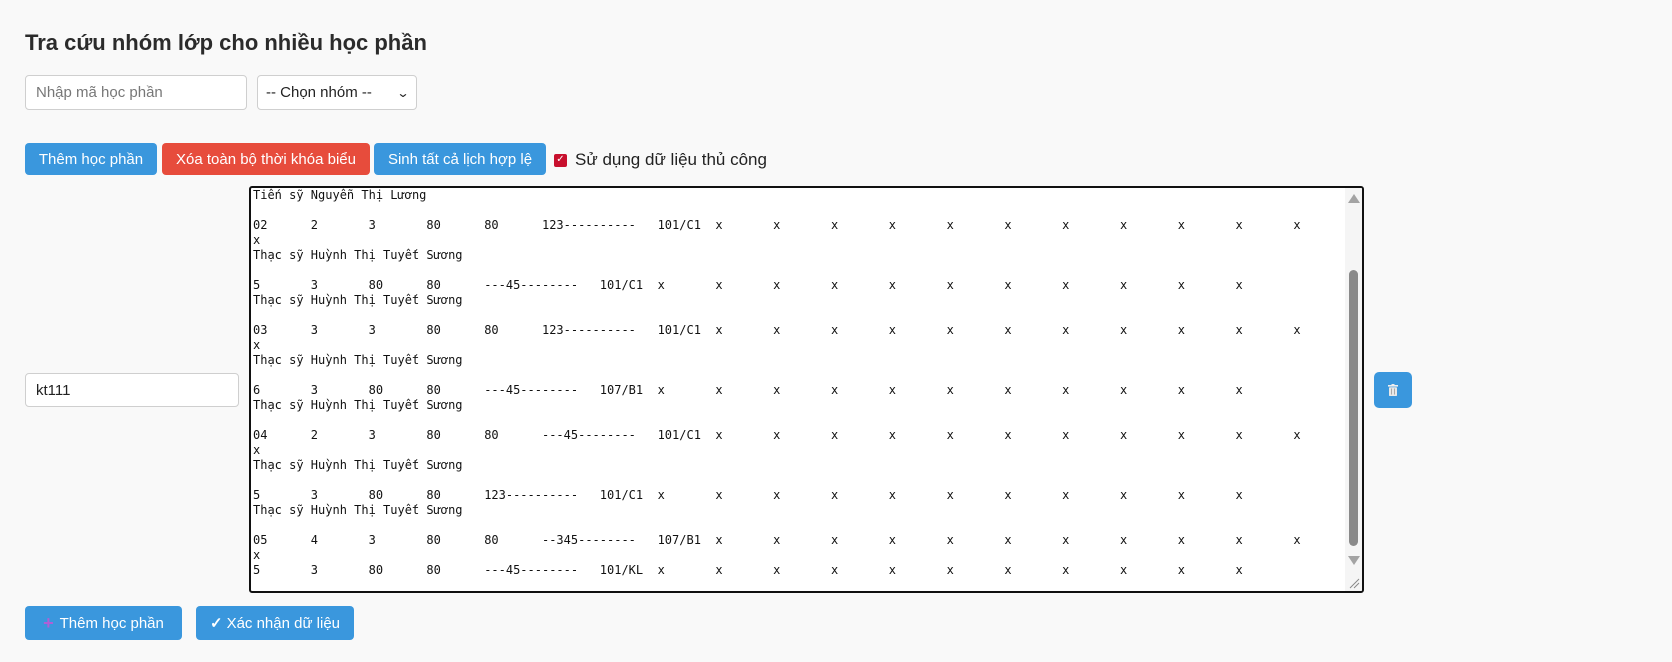 This screenshot has width=1672, height=662. What do you see at coordinates (1354, 560) in the screenshot?
I see `scroll-down-arrow-icon` at bounding box center [1354, 560].